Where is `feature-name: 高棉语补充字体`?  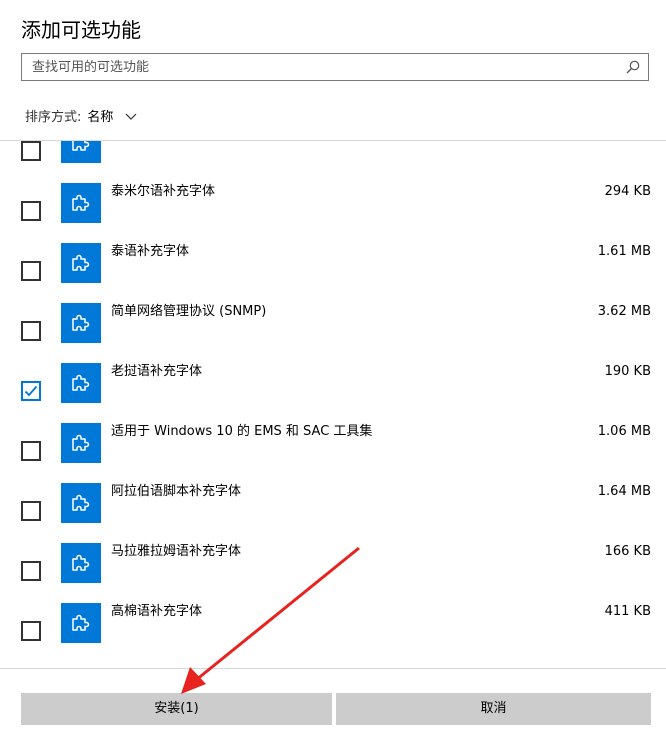
feature-name: 高棉语补充字体 is located at coordinates (157, 611).